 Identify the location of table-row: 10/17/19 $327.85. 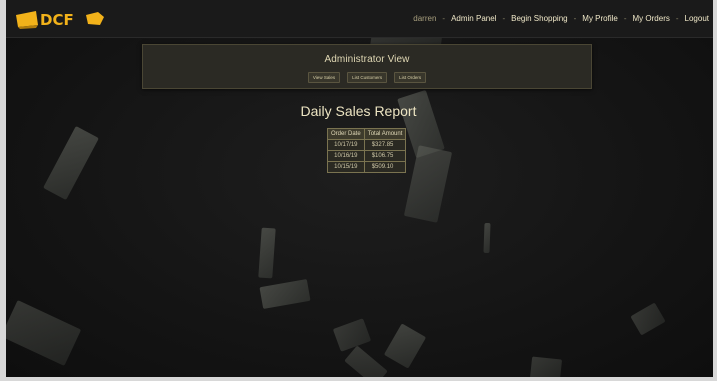
(367, 145).